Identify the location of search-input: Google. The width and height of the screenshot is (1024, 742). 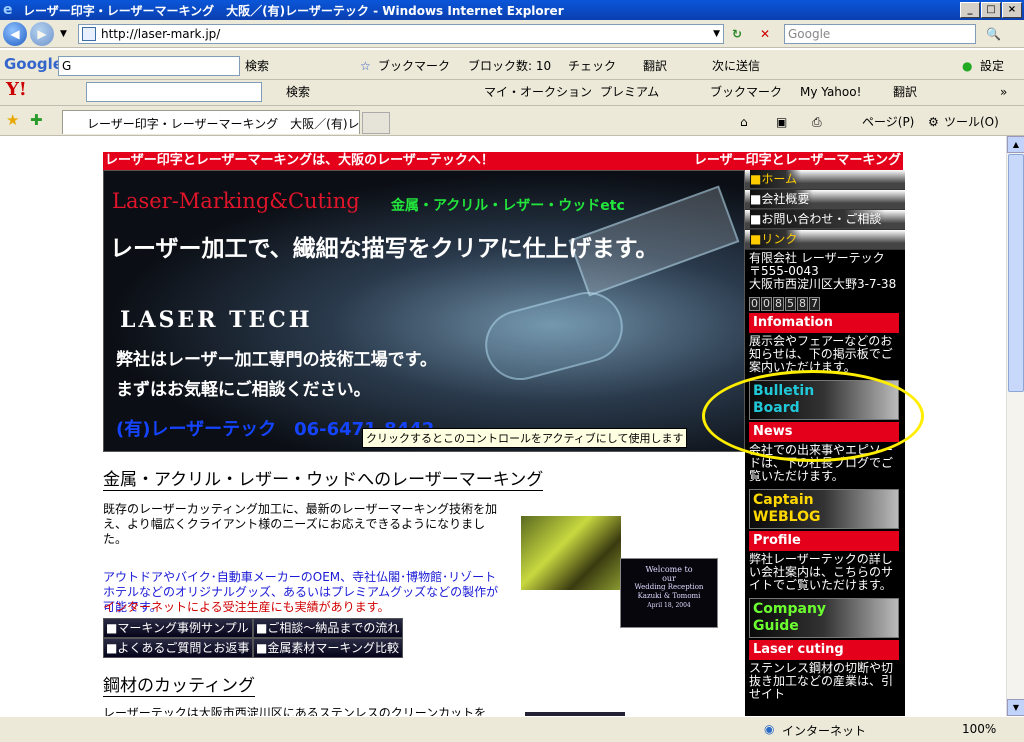
(880, 34).